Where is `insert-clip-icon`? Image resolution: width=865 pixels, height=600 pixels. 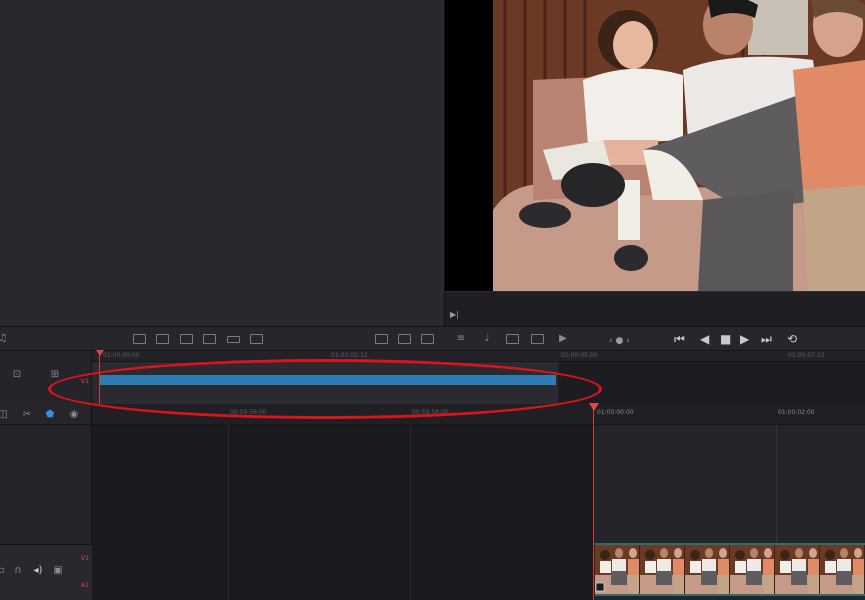 insert-clip-icon is located at coordinates (139, 339).